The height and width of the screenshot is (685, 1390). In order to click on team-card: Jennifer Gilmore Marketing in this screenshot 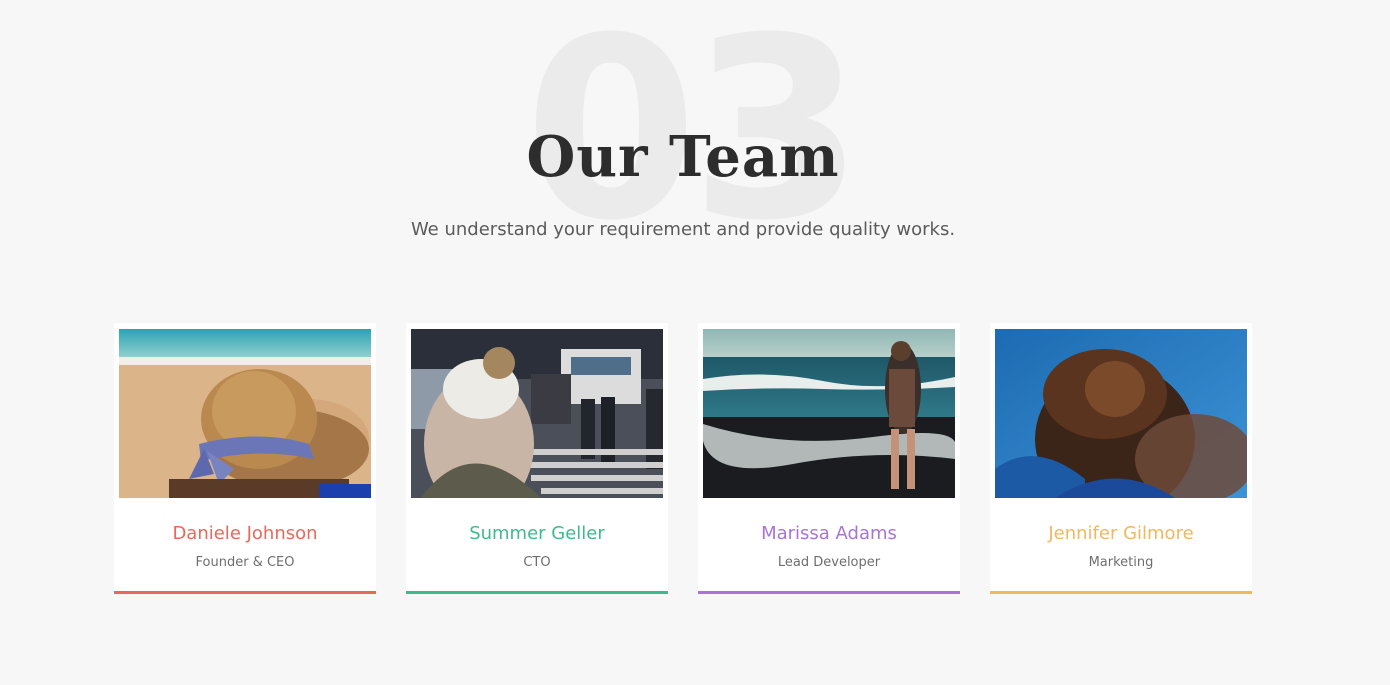, I will do `click(1121, 458)`.